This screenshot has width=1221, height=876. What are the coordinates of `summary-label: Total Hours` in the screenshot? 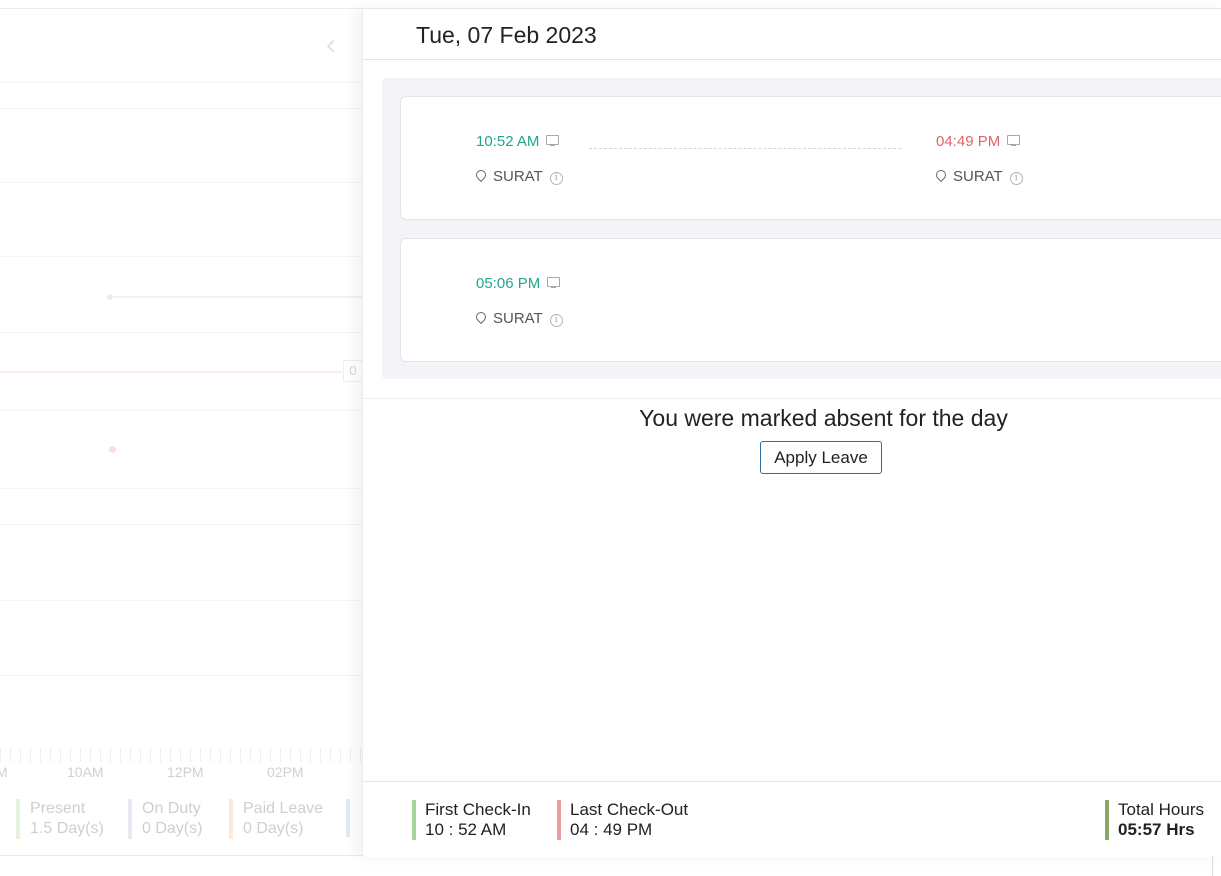 It's located at (1161, 809).